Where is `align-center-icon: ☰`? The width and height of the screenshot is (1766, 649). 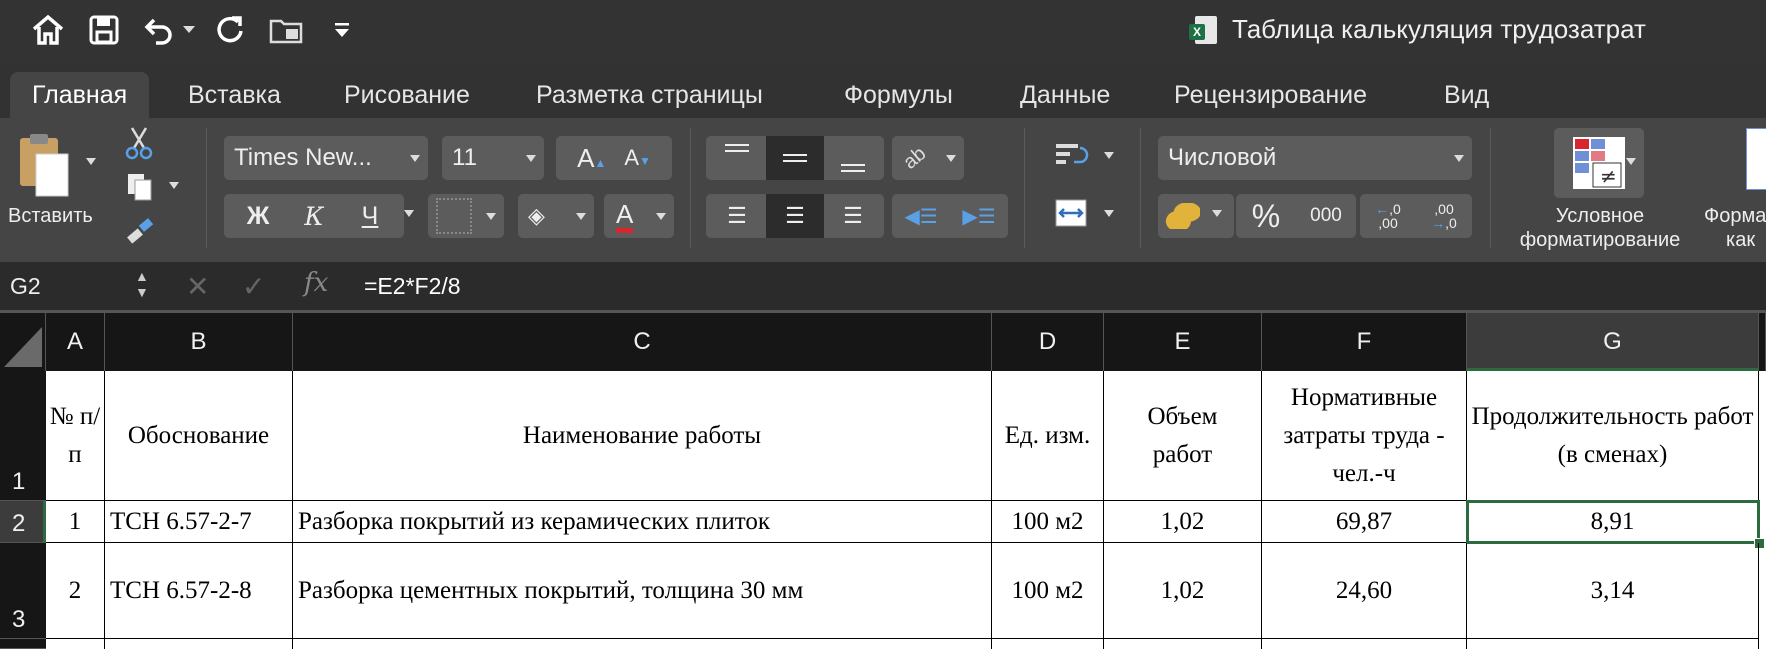
align-center-icon: ☰ is located at coordinates (795, 216).